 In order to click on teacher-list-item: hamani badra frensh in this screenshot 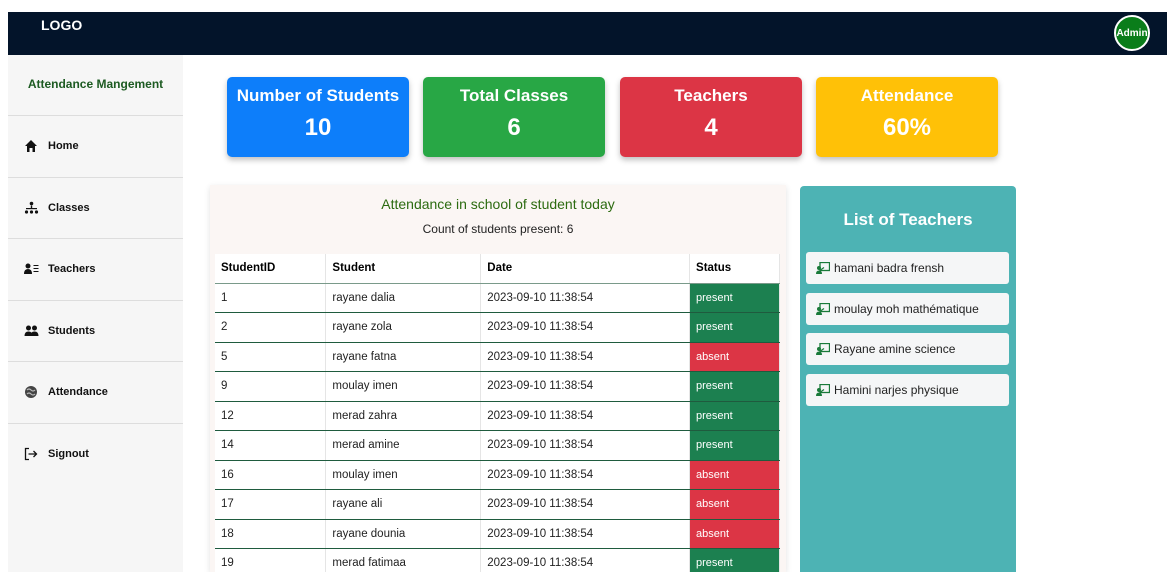, I will do `click(907, 268)`.